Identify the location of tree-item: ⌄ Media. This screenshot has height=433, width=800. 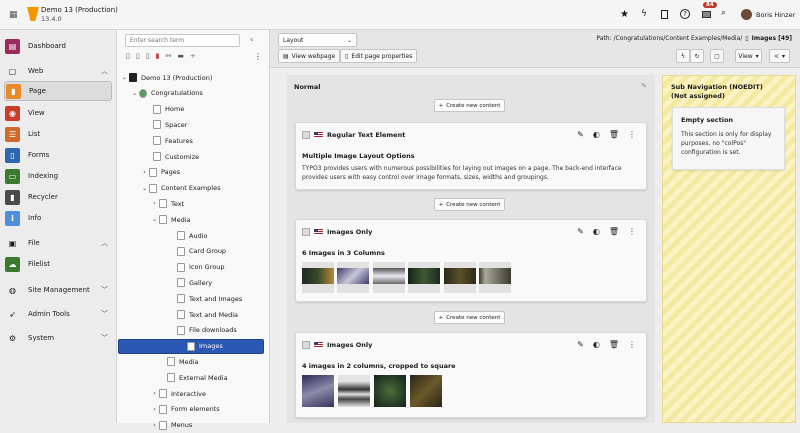
(170, 219).